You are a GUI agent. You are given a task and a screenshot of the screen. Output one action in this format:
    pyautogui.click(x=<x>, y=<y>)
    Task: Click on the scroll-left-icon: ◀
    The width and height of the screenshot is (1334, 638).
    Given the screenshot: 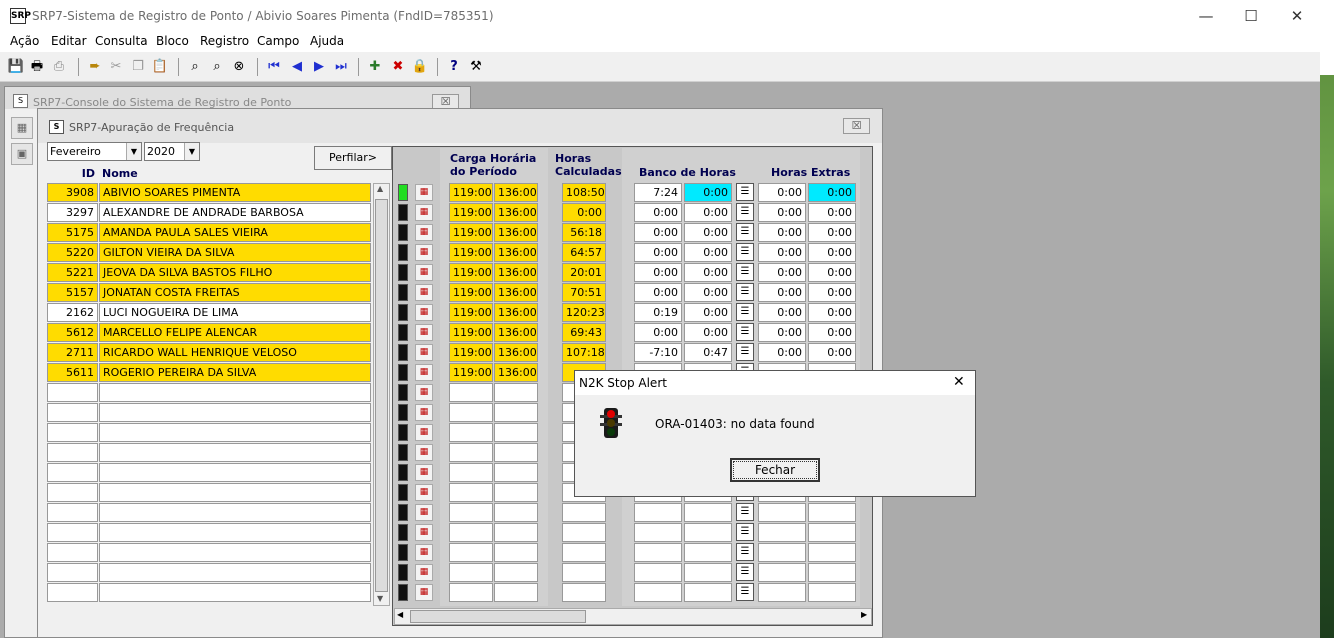 What is the action you would take?
    pyautogui.click(x=400, y=614)
    